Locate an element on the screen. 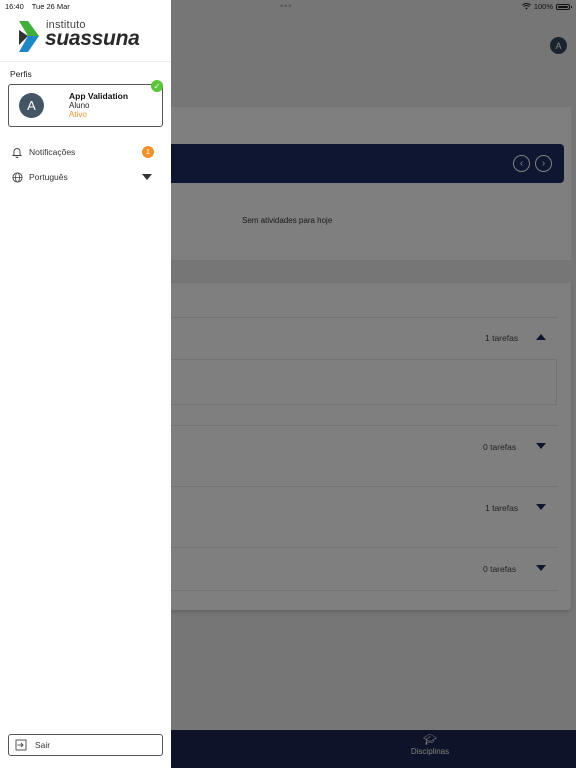  logout-button: Sair is located at coordinates (85, 745).